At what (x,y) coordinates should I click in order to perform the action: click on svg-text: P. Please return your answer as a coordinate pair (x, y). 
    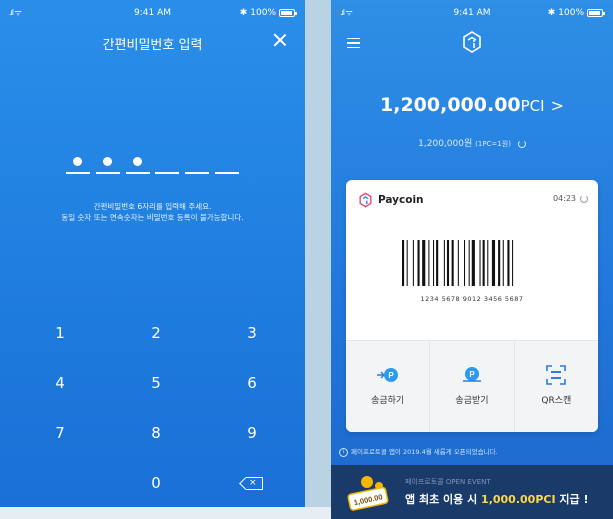
    Looking at the image, I should click on (391, 375).